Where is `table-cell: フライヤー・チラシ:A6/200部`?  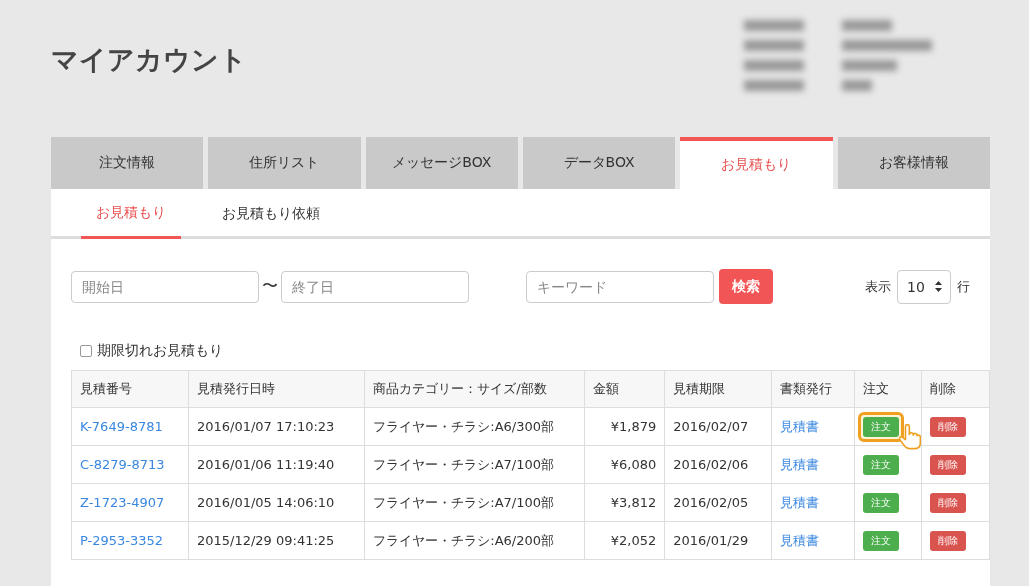
table-cell: フライヤー・チラシ:A6/200部 is located at coordinates (474, 540).